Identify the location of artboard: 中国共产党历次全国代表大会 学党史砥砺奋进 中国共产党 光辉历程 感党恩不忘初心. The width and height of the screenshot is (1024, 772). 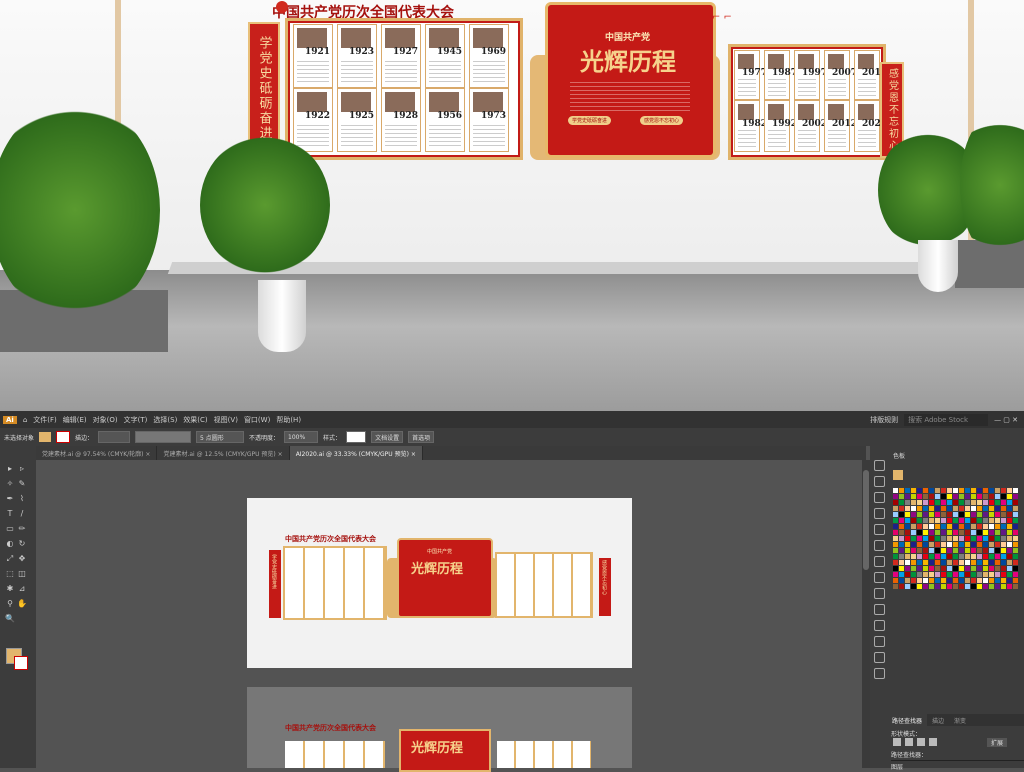
(439, 583).